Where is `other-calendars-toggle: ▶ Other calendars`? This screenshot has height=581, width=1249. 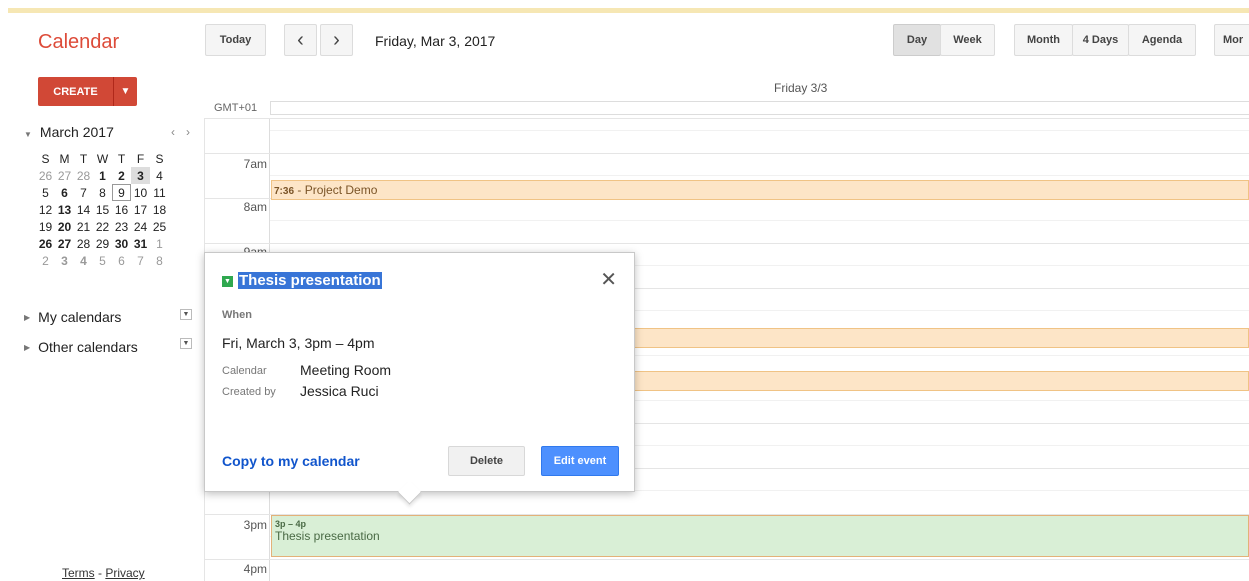 other-calendars-toggle: ▶ Other calendars is located at coordinates (81, 347).